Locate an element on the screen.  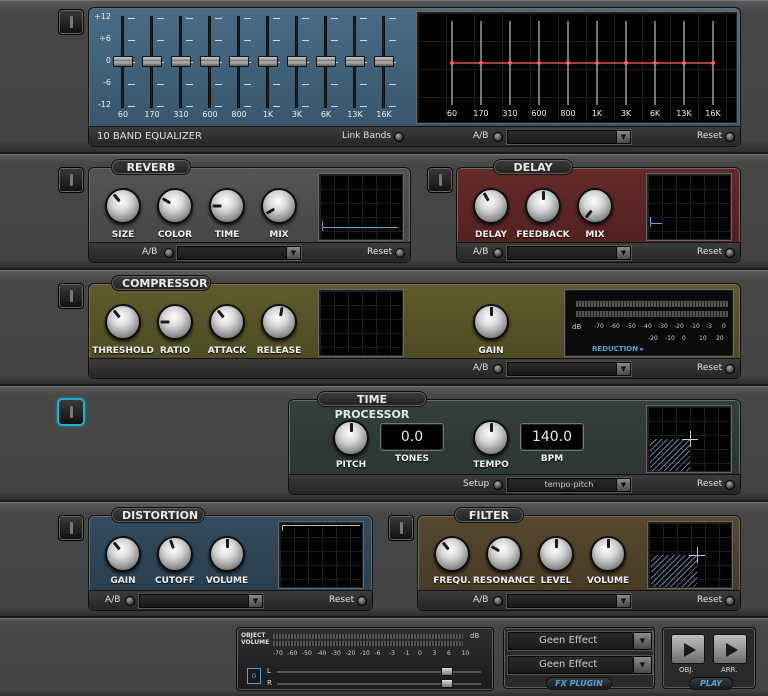
play-arrangement-button is located at coordinates (730, 649).